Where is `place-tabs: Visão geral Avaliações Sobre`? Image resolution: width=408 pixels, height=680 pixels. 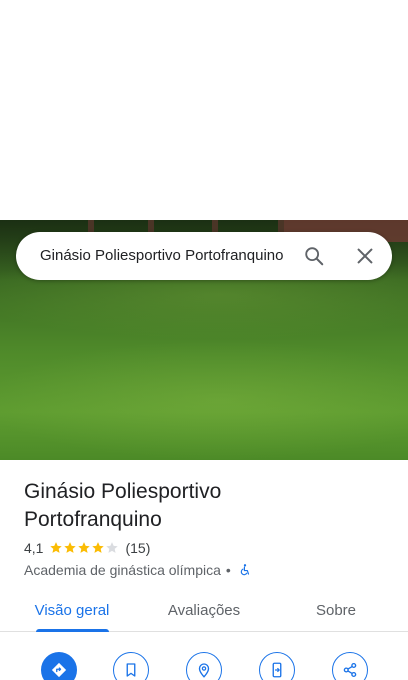 place-tabs: Visão geral Avaliações Sobre is located at coordinates (204, 610).